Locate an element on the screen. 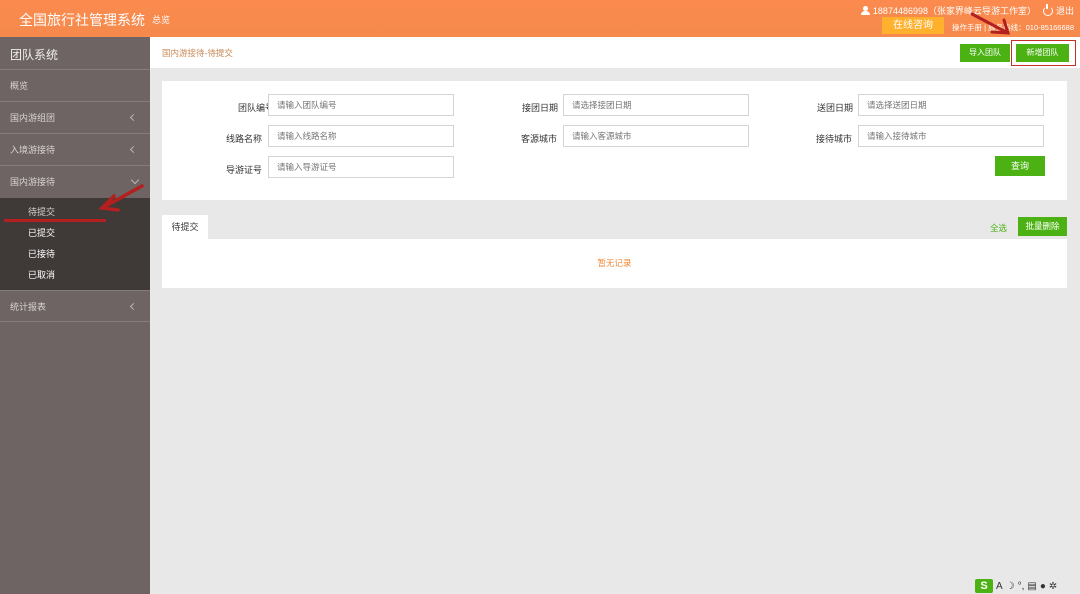  sidebar-item-label: 国内游组团 is located at coordinates (33, 118).